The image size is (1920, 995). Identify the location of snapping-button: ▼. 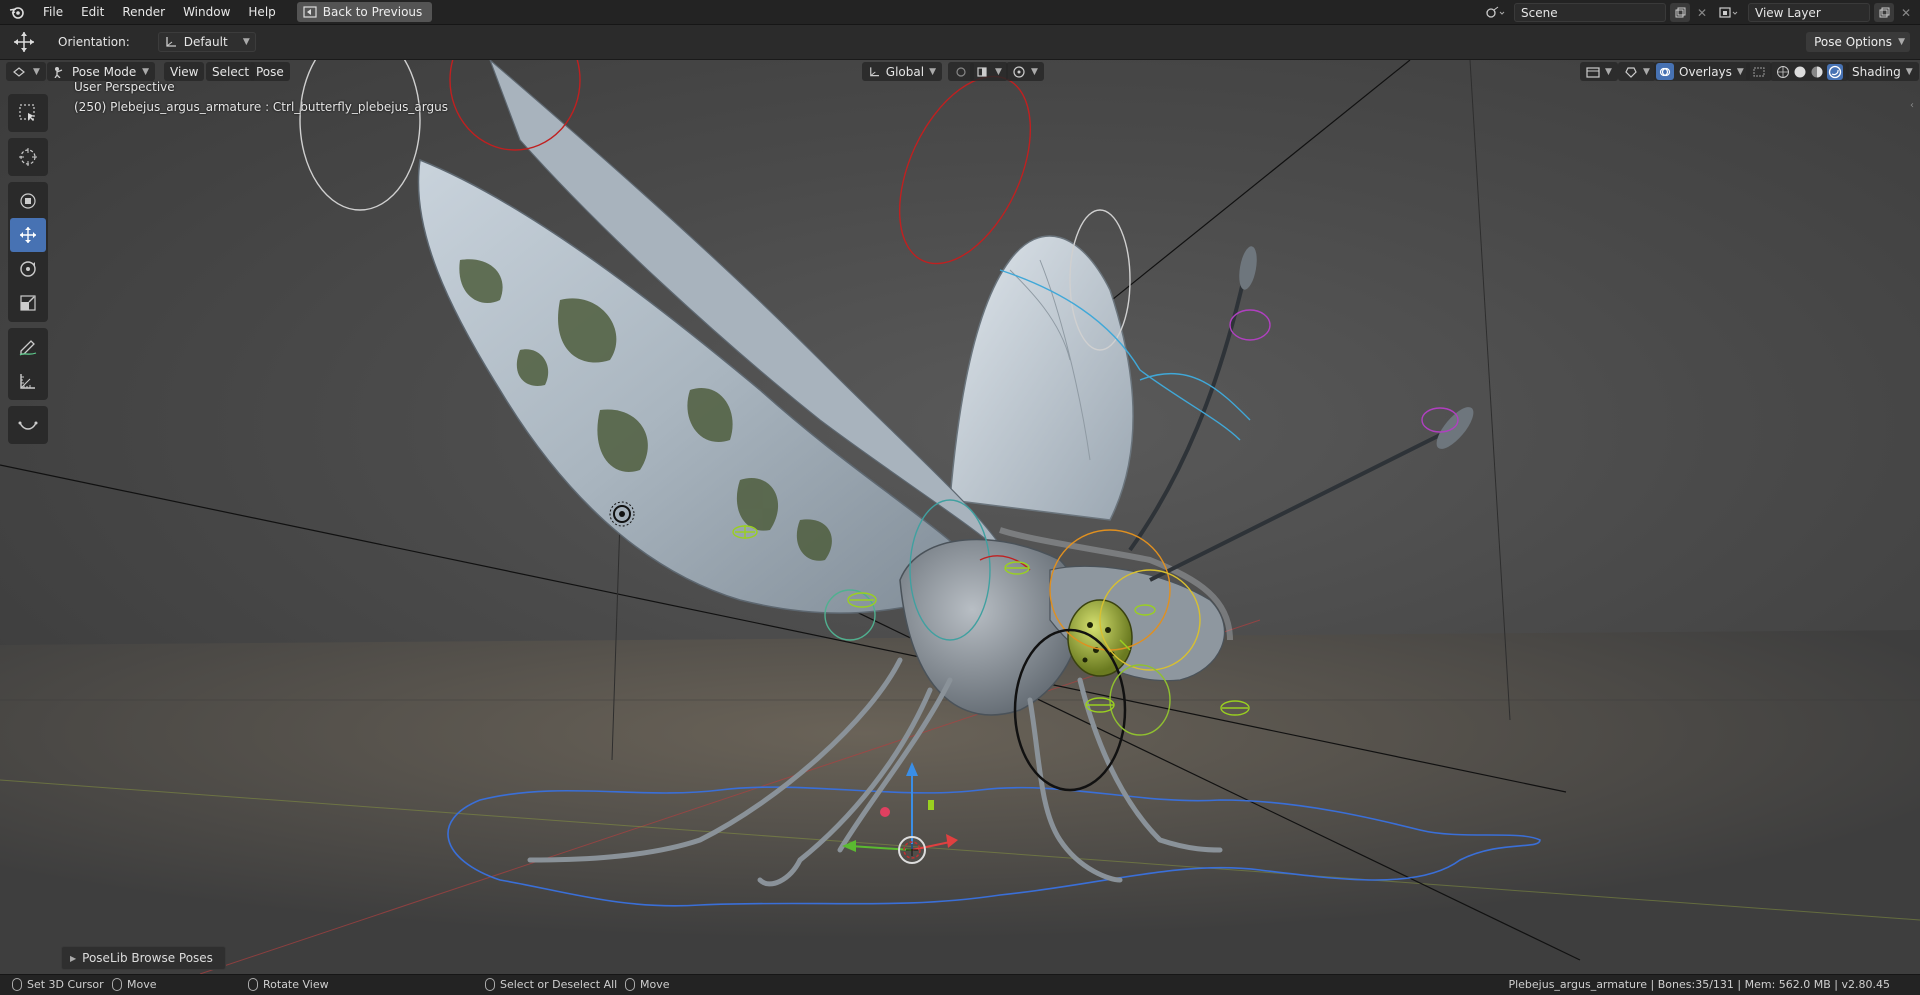
(989, 71).